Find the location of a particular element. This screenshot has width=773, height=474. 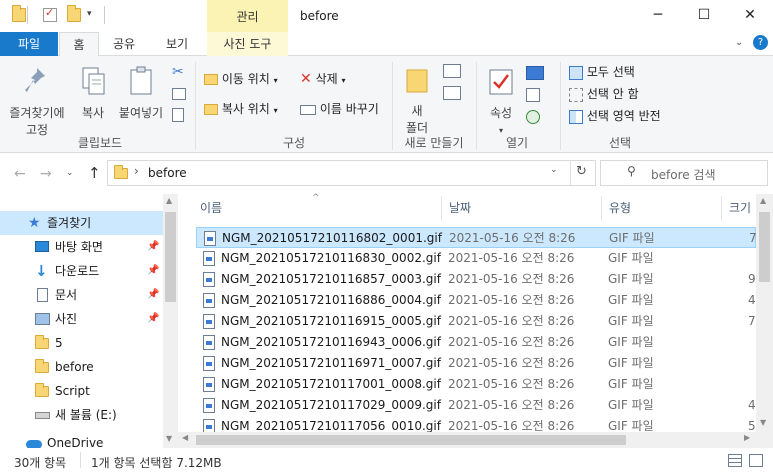

copy-path-icon is located at coordinates (179, 94).